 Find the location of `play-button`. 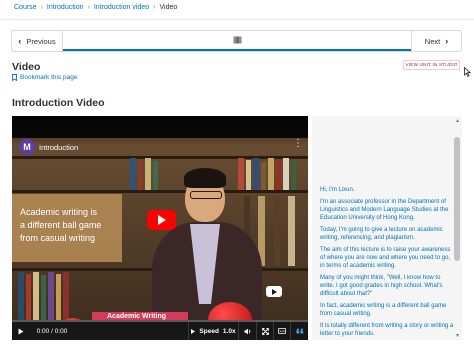

play-button is located at coordinates (21, 331).